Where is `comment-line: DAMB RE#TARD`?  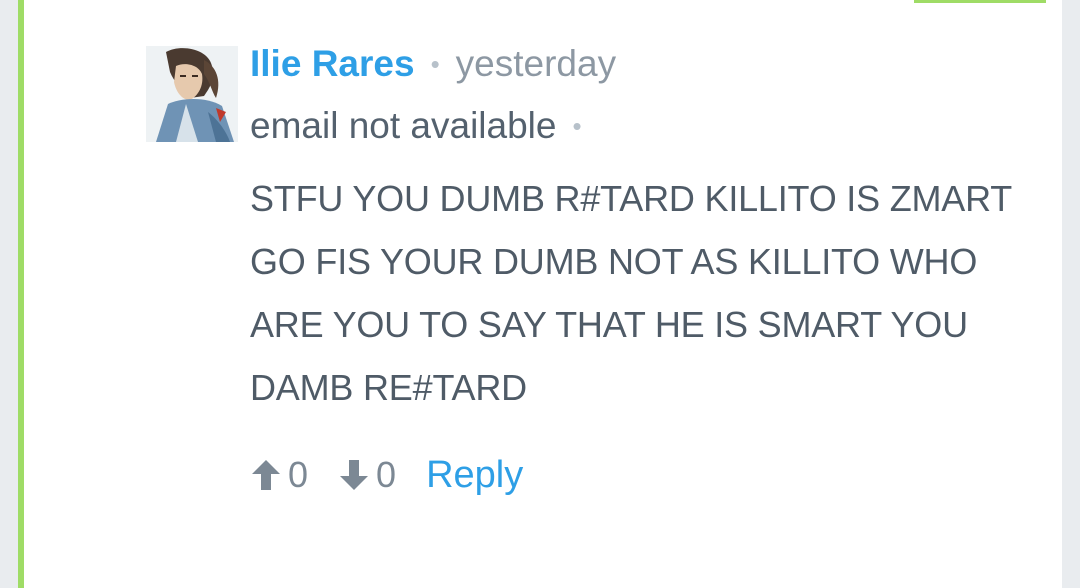 comment-line: DAMB RE#TARD is located at coordinates (388, 387).